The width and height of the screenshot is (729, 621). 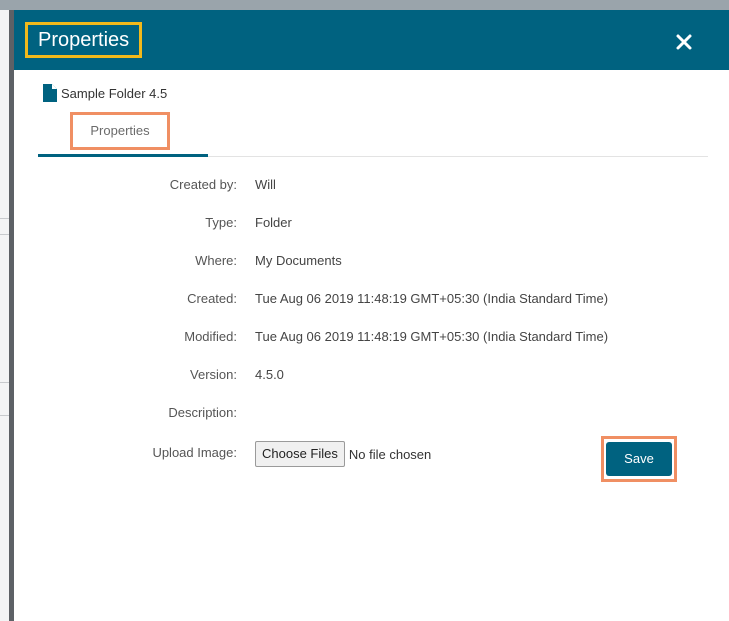 I want to click on upload-image-chooser: Choose Files No file chosen, so click(x=343, y=454).